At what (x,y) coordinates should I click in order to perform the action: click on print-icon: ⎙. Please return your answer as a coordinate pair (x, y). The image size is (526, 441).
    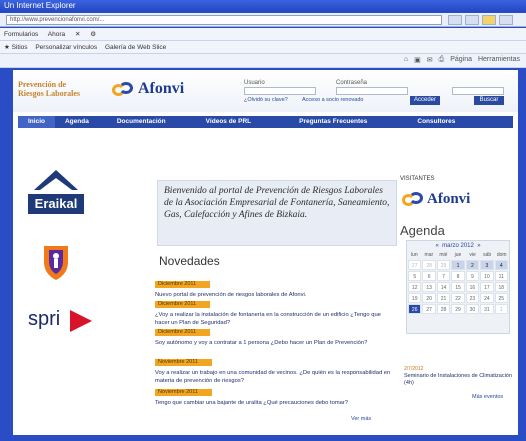
    Looking at the image, I should click on (442, 60).